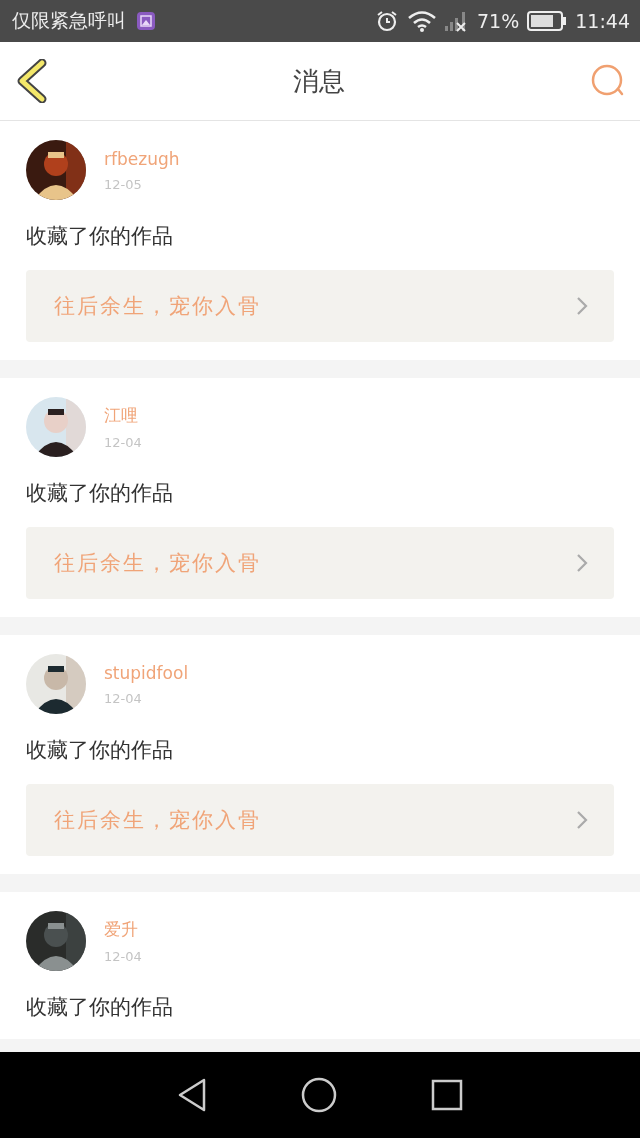 Image resolution: width=640 pixels, height=1138 pixels. What do you see at coordinates (121, 929) in the screenshot?
I see `username: 爱升` at bounding box center [121, 929].